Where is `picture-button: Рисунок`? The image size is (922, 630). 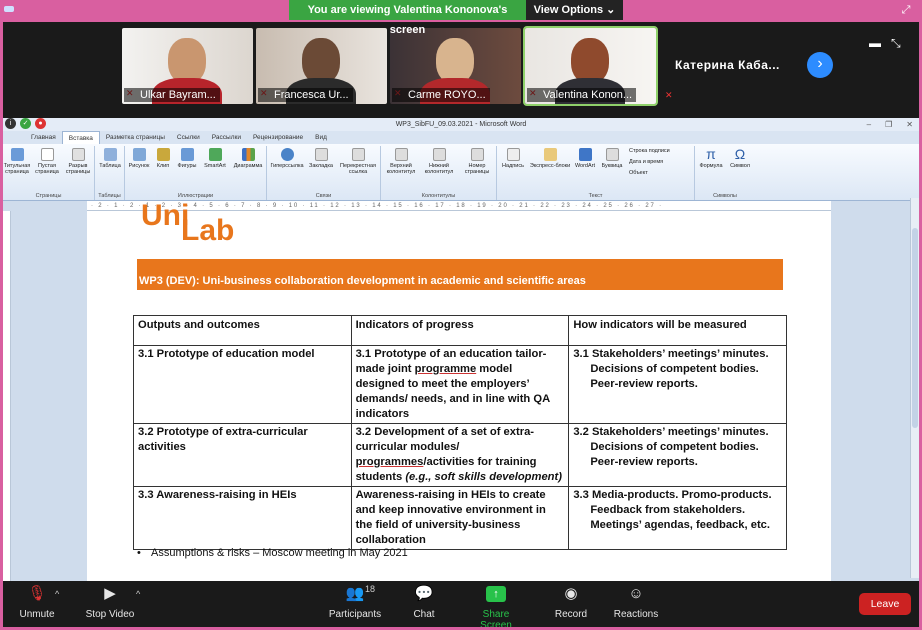 picture-button: Рисунок is located at coordinates (139, 158).